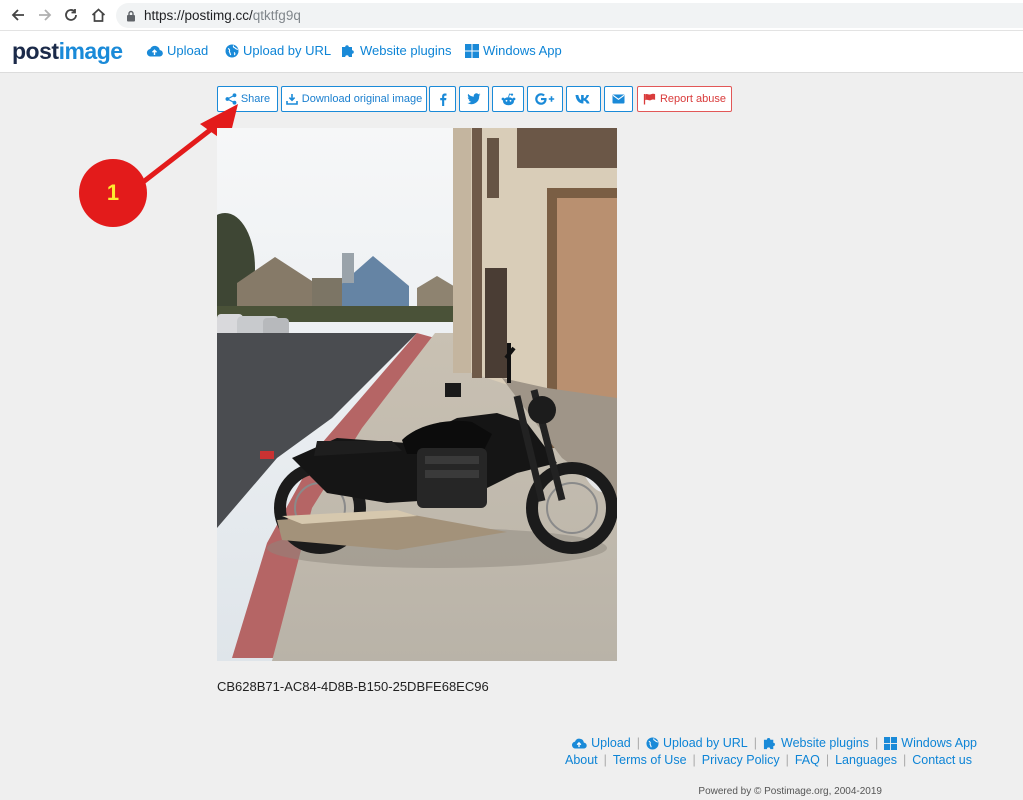 This screenshot has width=1023, height=800. I want to click on logo-text-a: post, so click(35, 51).